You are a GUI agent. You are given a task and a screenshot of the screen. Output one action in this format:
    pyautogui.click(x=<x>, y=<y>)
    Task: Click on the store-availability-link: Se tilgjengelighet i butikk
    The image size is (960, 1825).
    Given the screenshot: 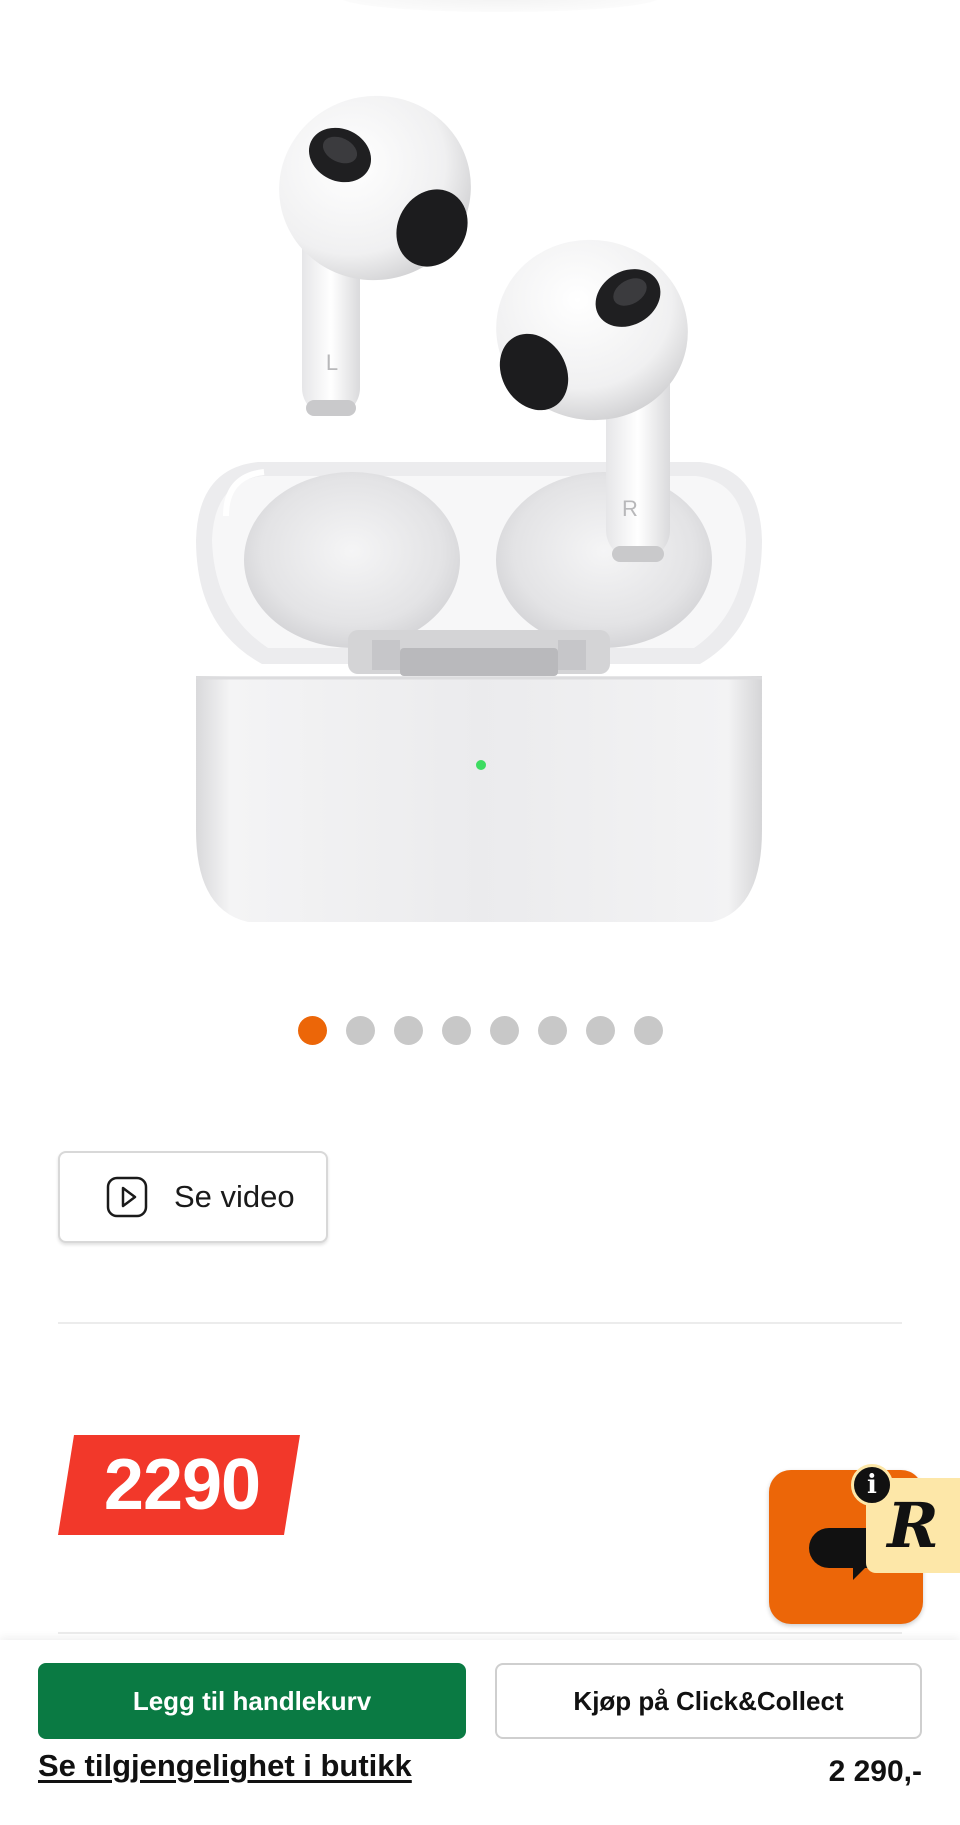 What is the action you would take?
    pyautogui.click(x=225, y=1766)
    